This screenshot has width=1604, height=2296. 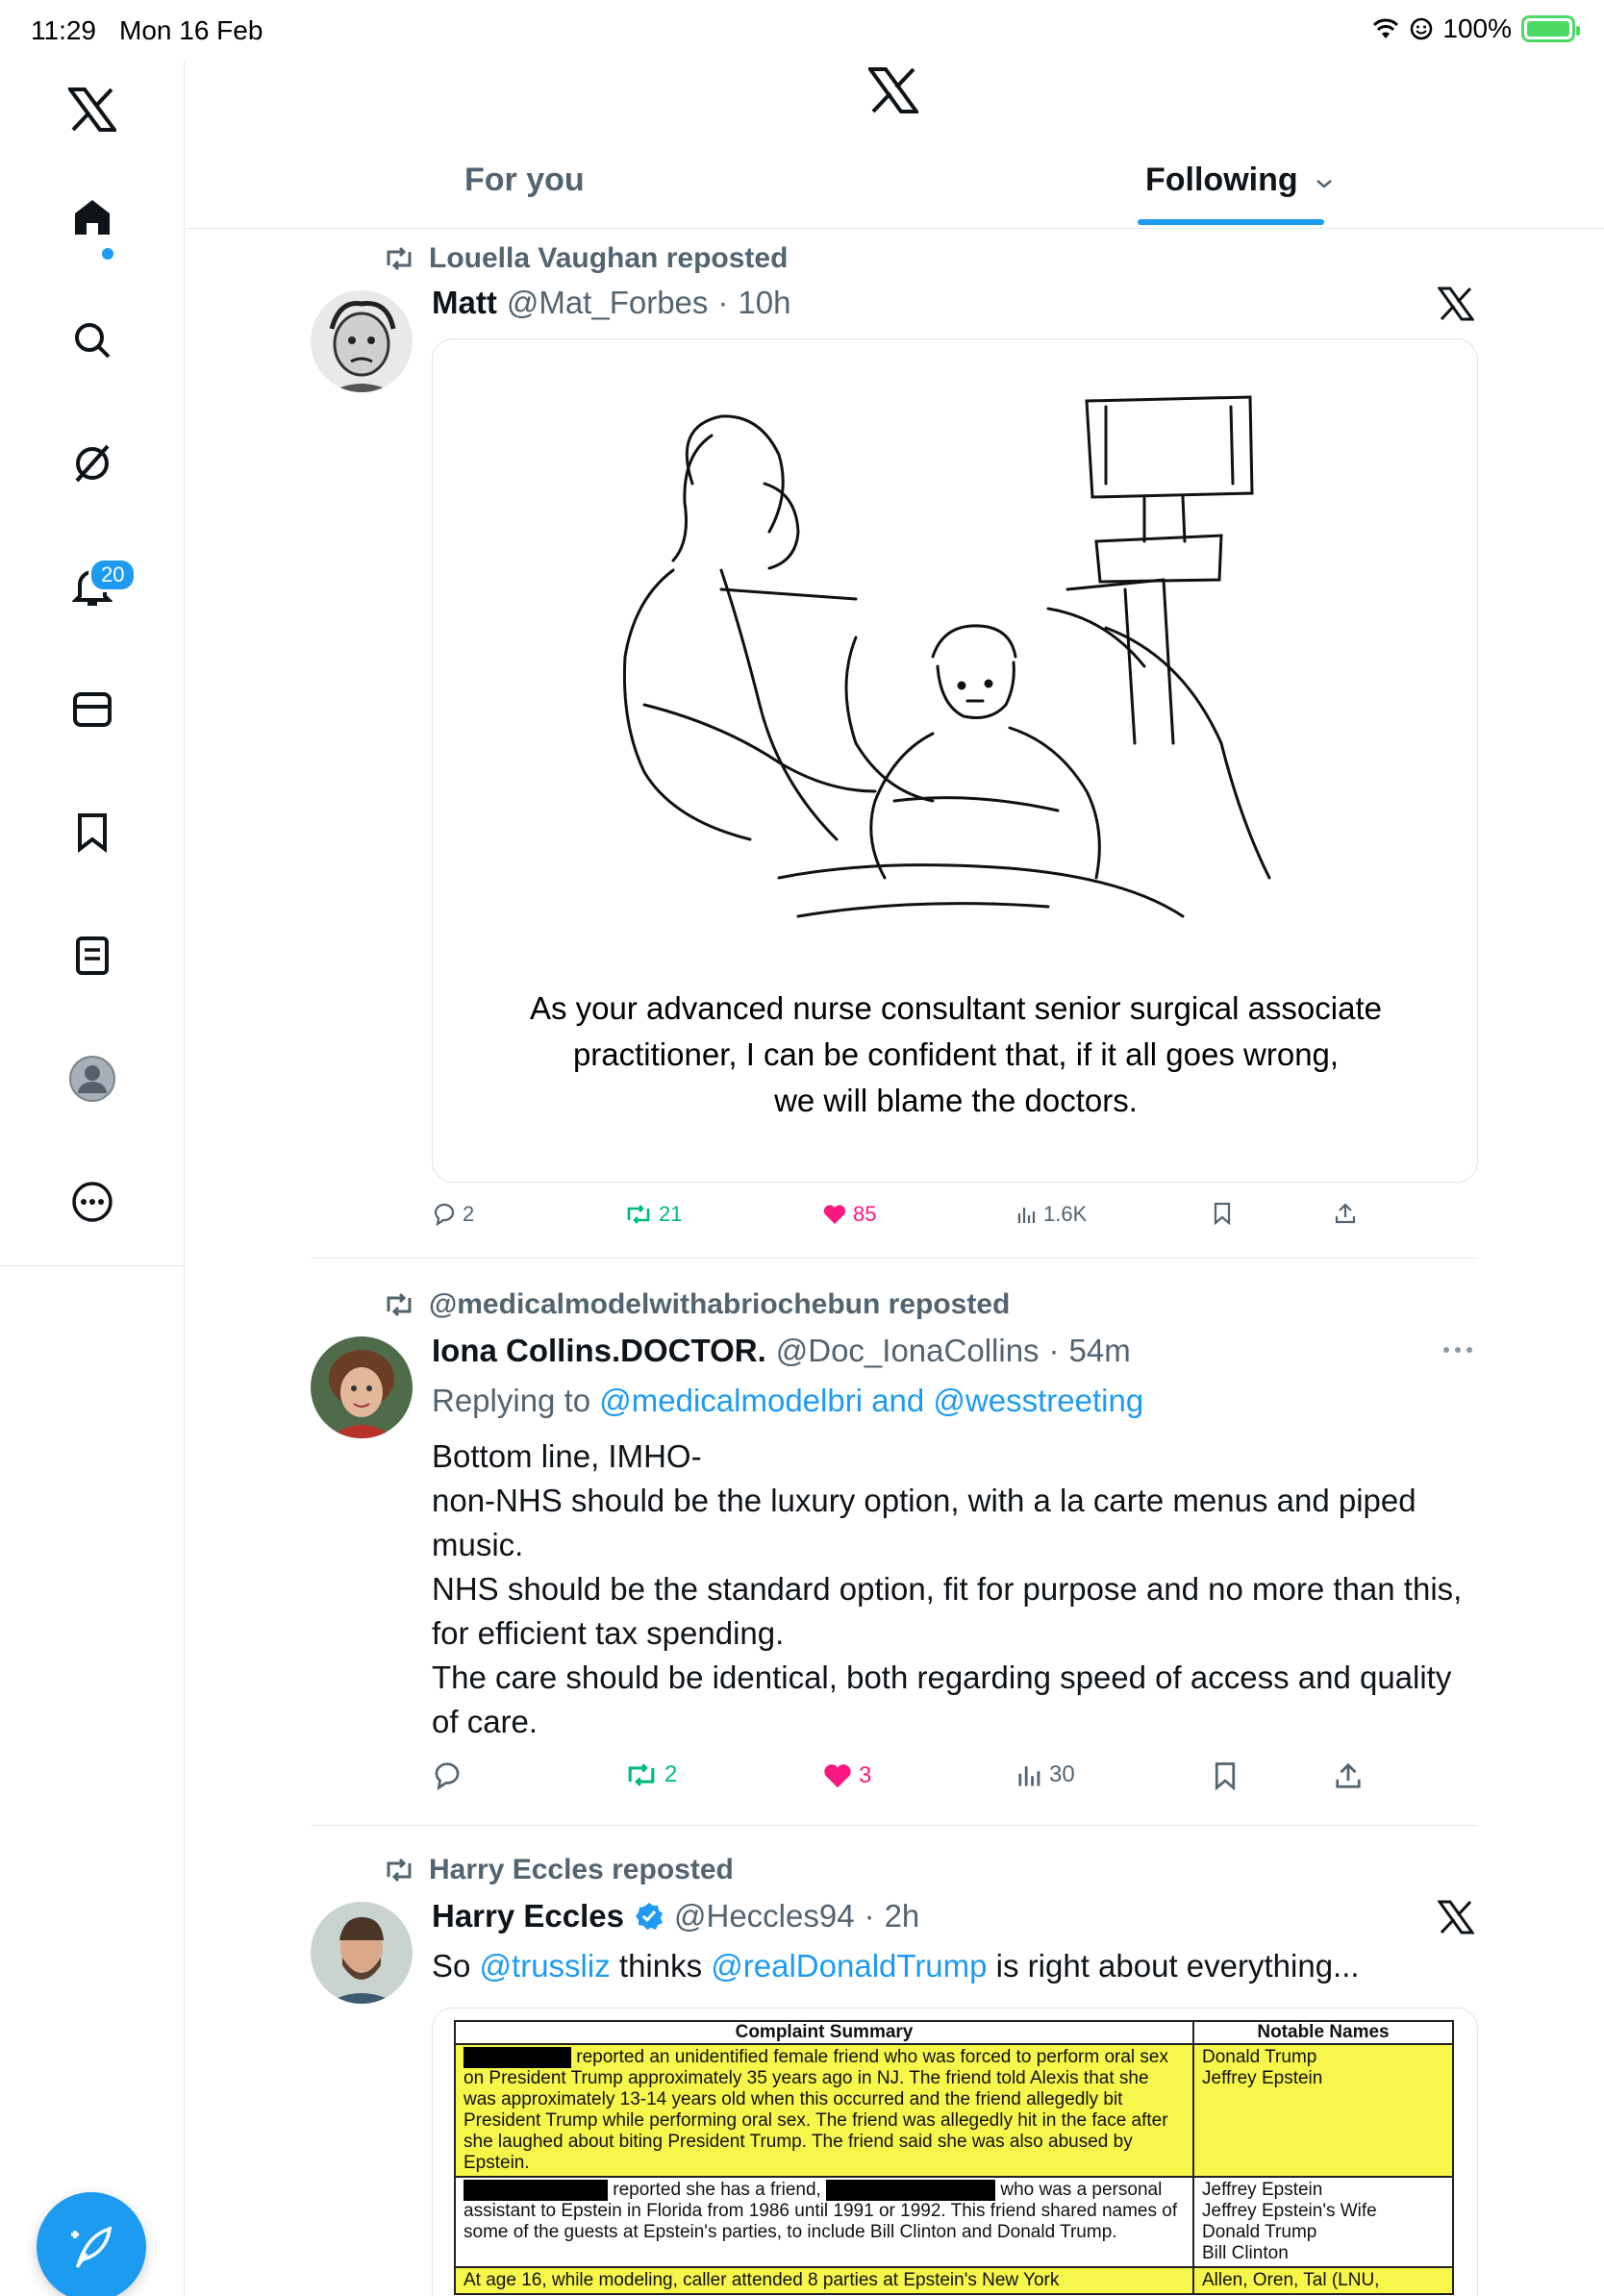 I want to click on author-name: Iona Collins.DOCTOR., so click(x=599, y=1351).